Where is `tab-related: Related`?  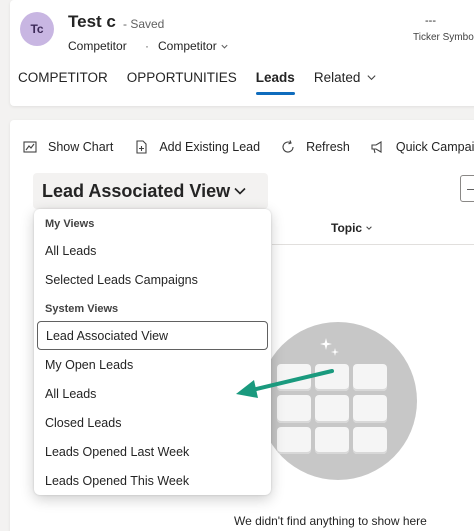
tab-related: Related is located at coordinates (346, 82).